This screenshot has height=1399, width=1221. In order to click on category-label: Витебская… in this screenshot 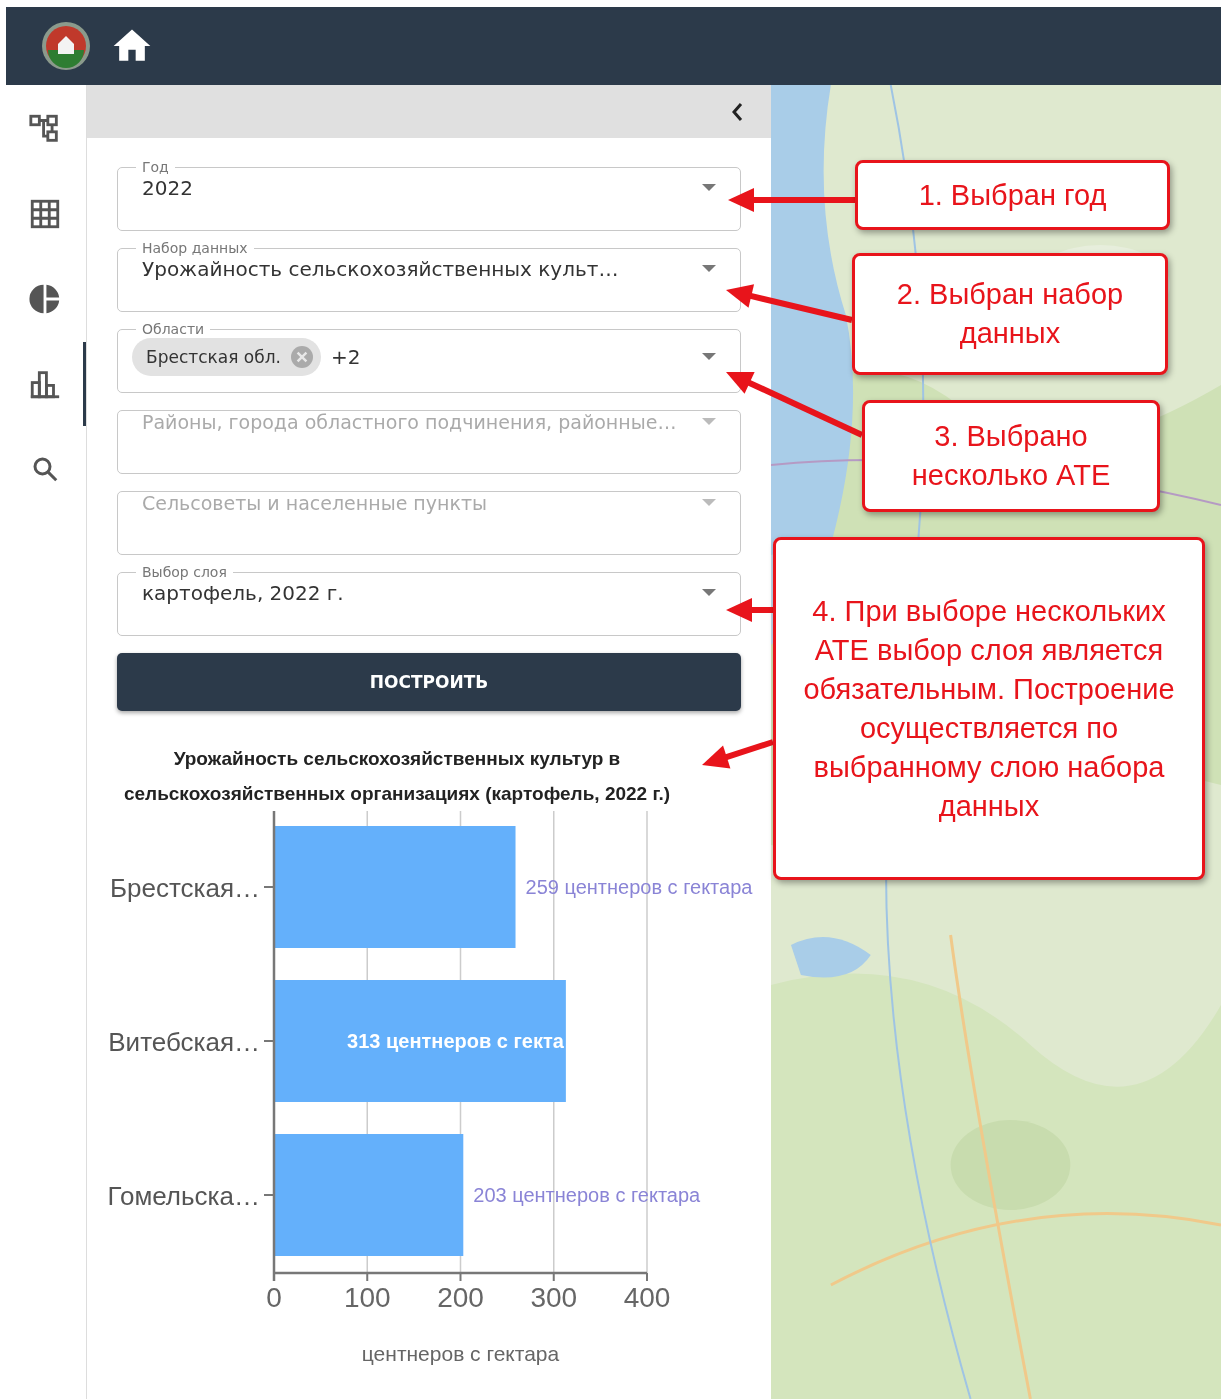, I will do `click(184, 1042)`.